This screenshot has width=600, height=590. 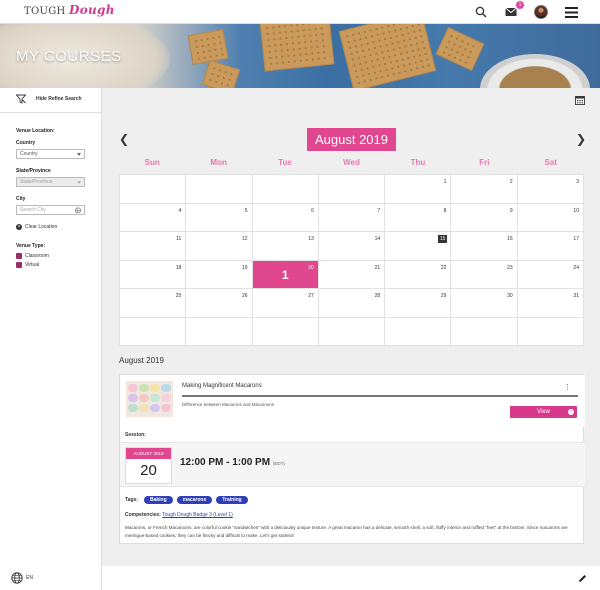 What do you see at coordinates (149, 399) in the screenshot?
I see `course-thumbnail` at bounding box center [149, 399].